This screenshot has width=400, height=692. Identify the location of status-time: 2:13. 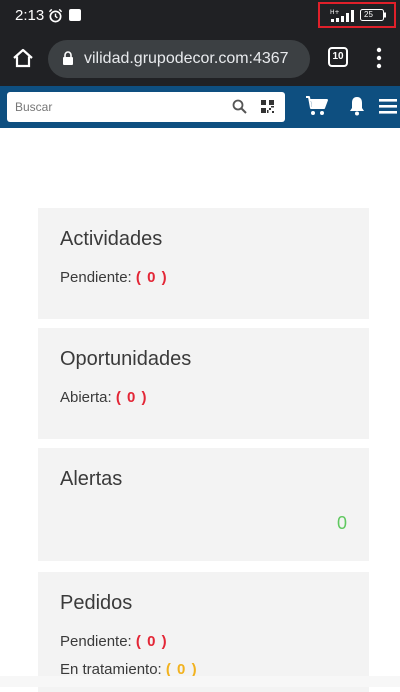
(30, 15).